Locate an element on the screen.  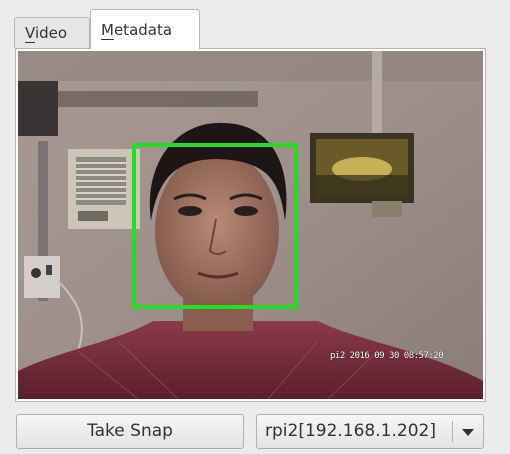
camera-select: rpi2[192.168.1.202] is located at coordinates (370, 431).